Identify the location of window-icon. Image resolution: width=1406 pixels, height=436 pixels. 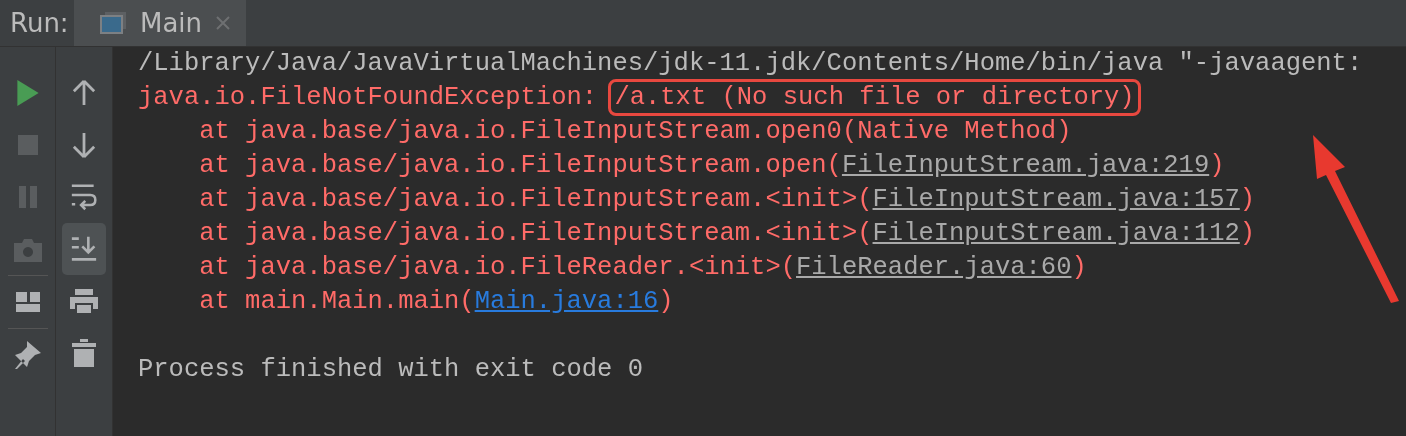
(113, 23).